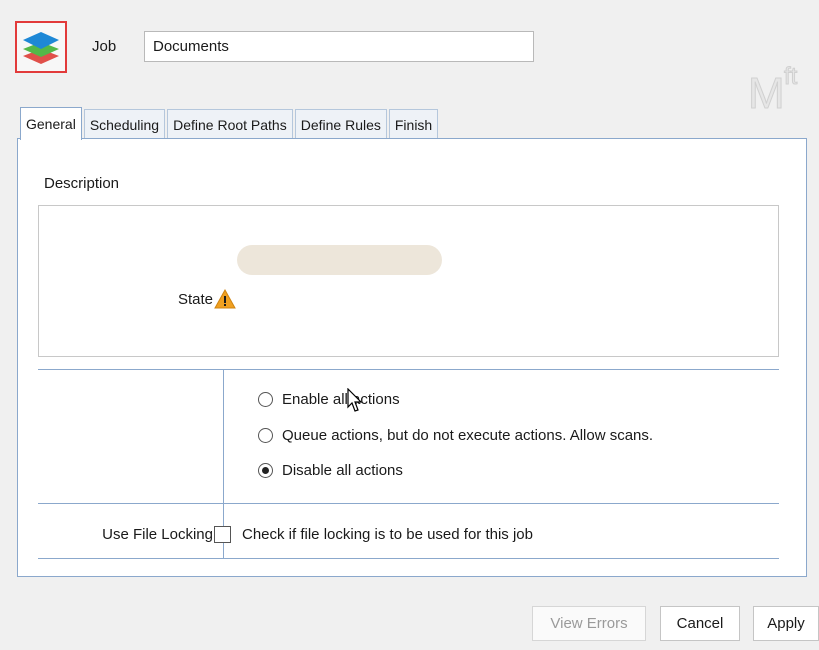  Describe the element at coordinates (355, 400) in the screenshot. I see `mouse-cursor-icon` at that location.